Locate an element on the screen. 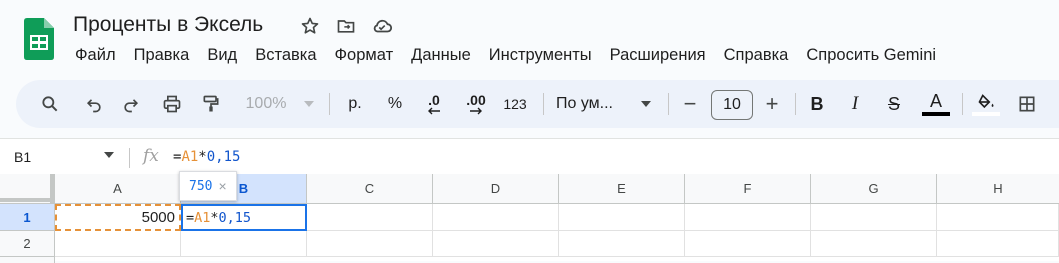  column-header-h: H is located at coordinates (998, 189).